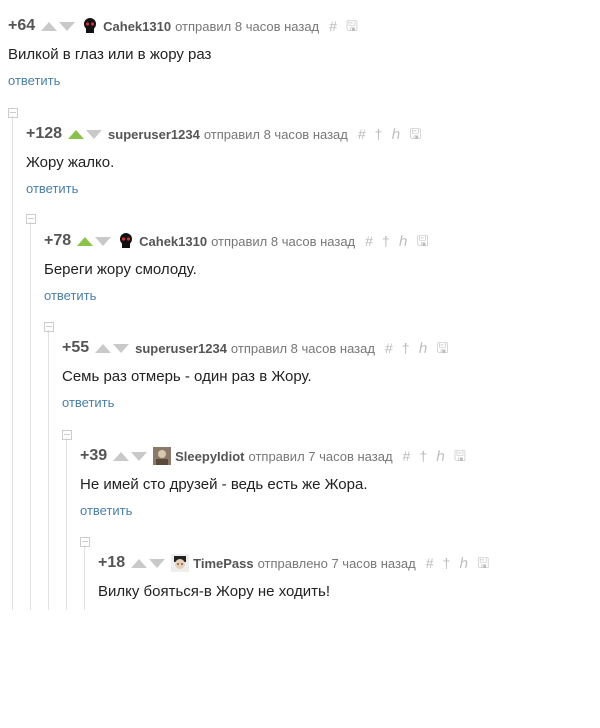 This screenshot has height=728, width=600. What do you see at coordinates (22, 25) in the screenshot?
I see `comment-rating: +64` at bounding box center [22, 25].